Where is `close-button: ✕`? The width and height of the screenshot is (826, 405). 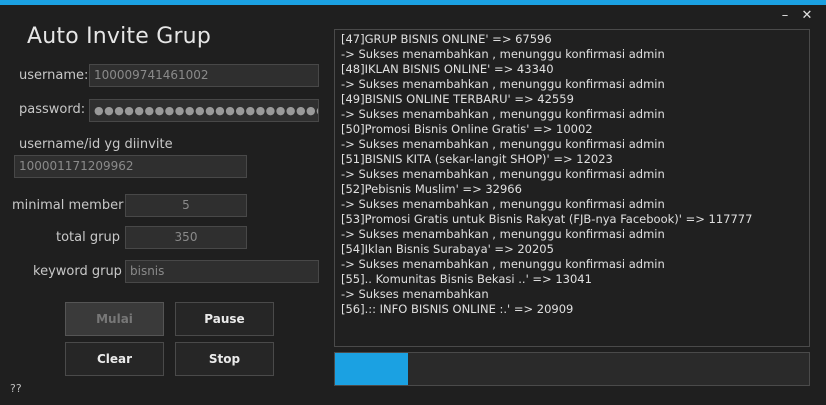
close-button: ✕ is located at coordinates (807, 16).